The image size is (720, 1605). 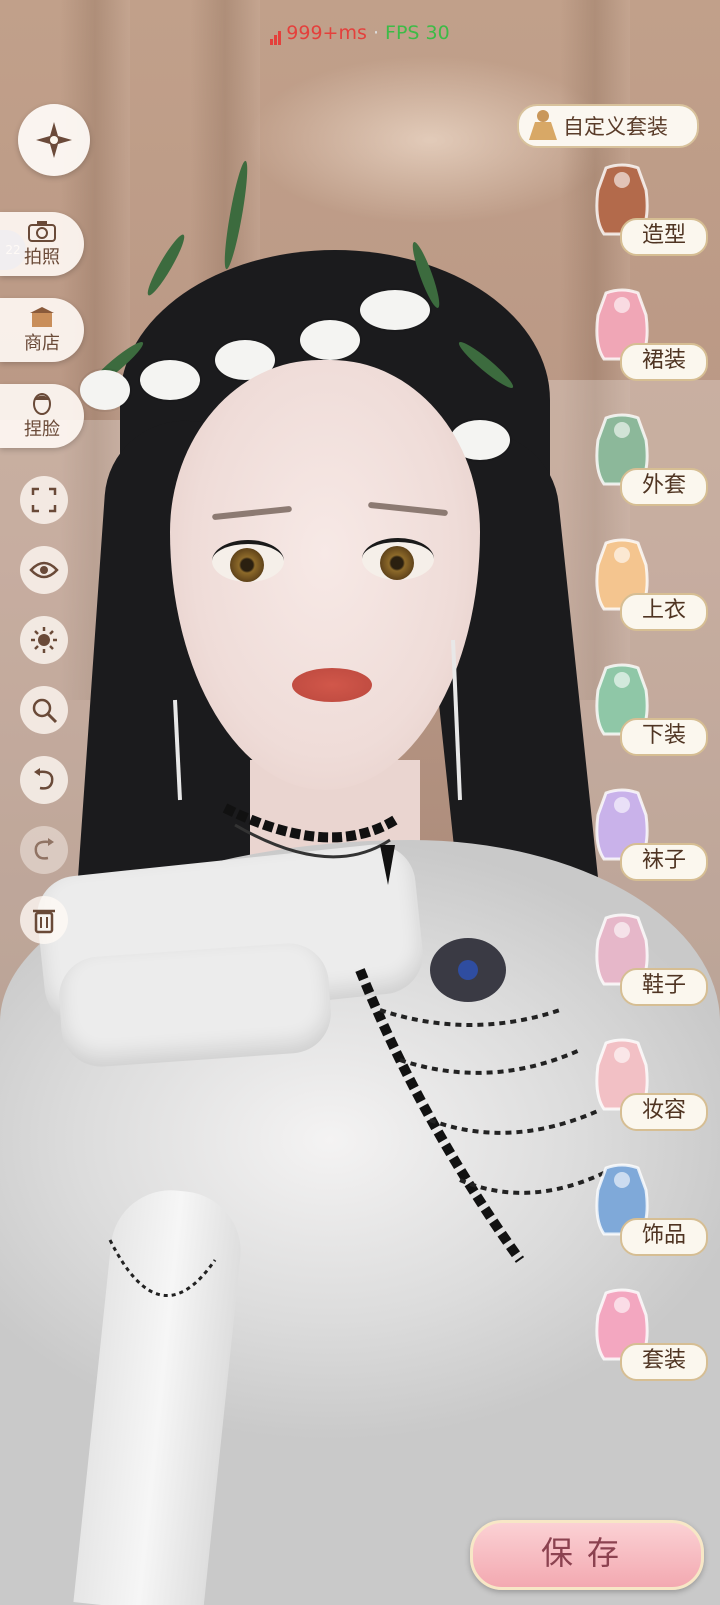 I want to click on trash-icon, so click(x=44, y=921).